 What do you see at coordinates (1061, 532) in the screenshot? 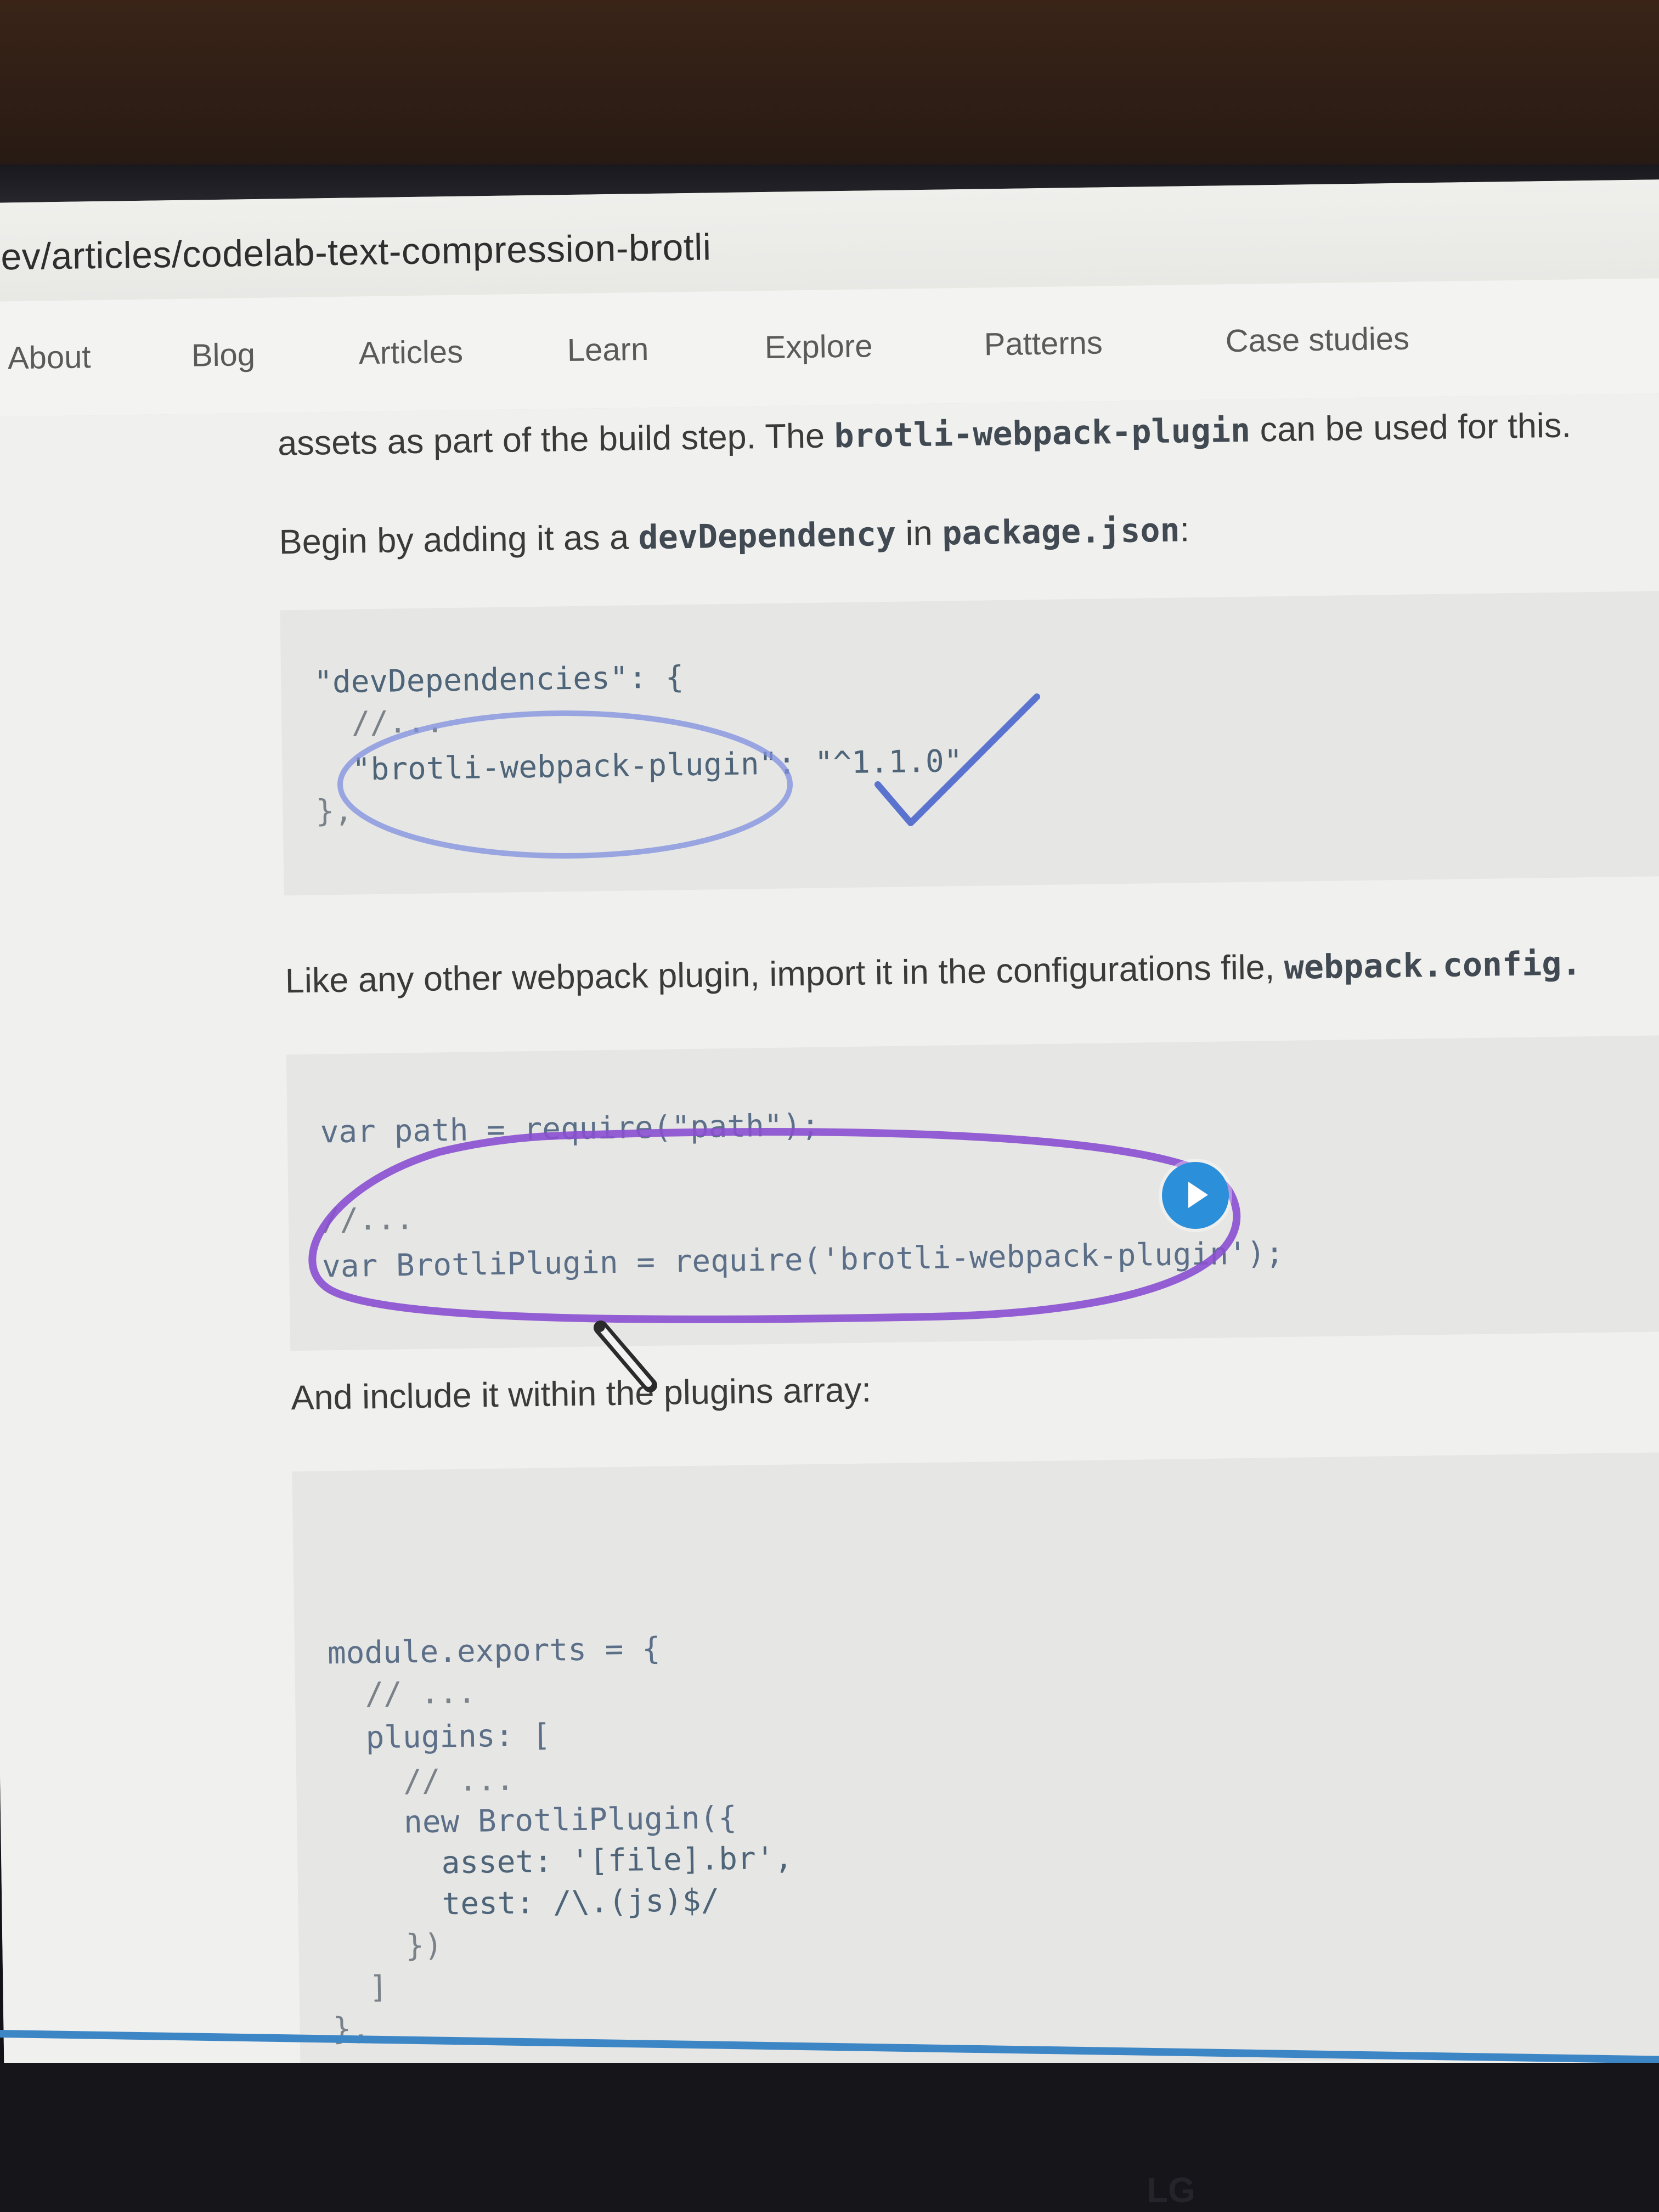
I see `para2-code-package-json: package.json` at bounding box center [1061, 532].